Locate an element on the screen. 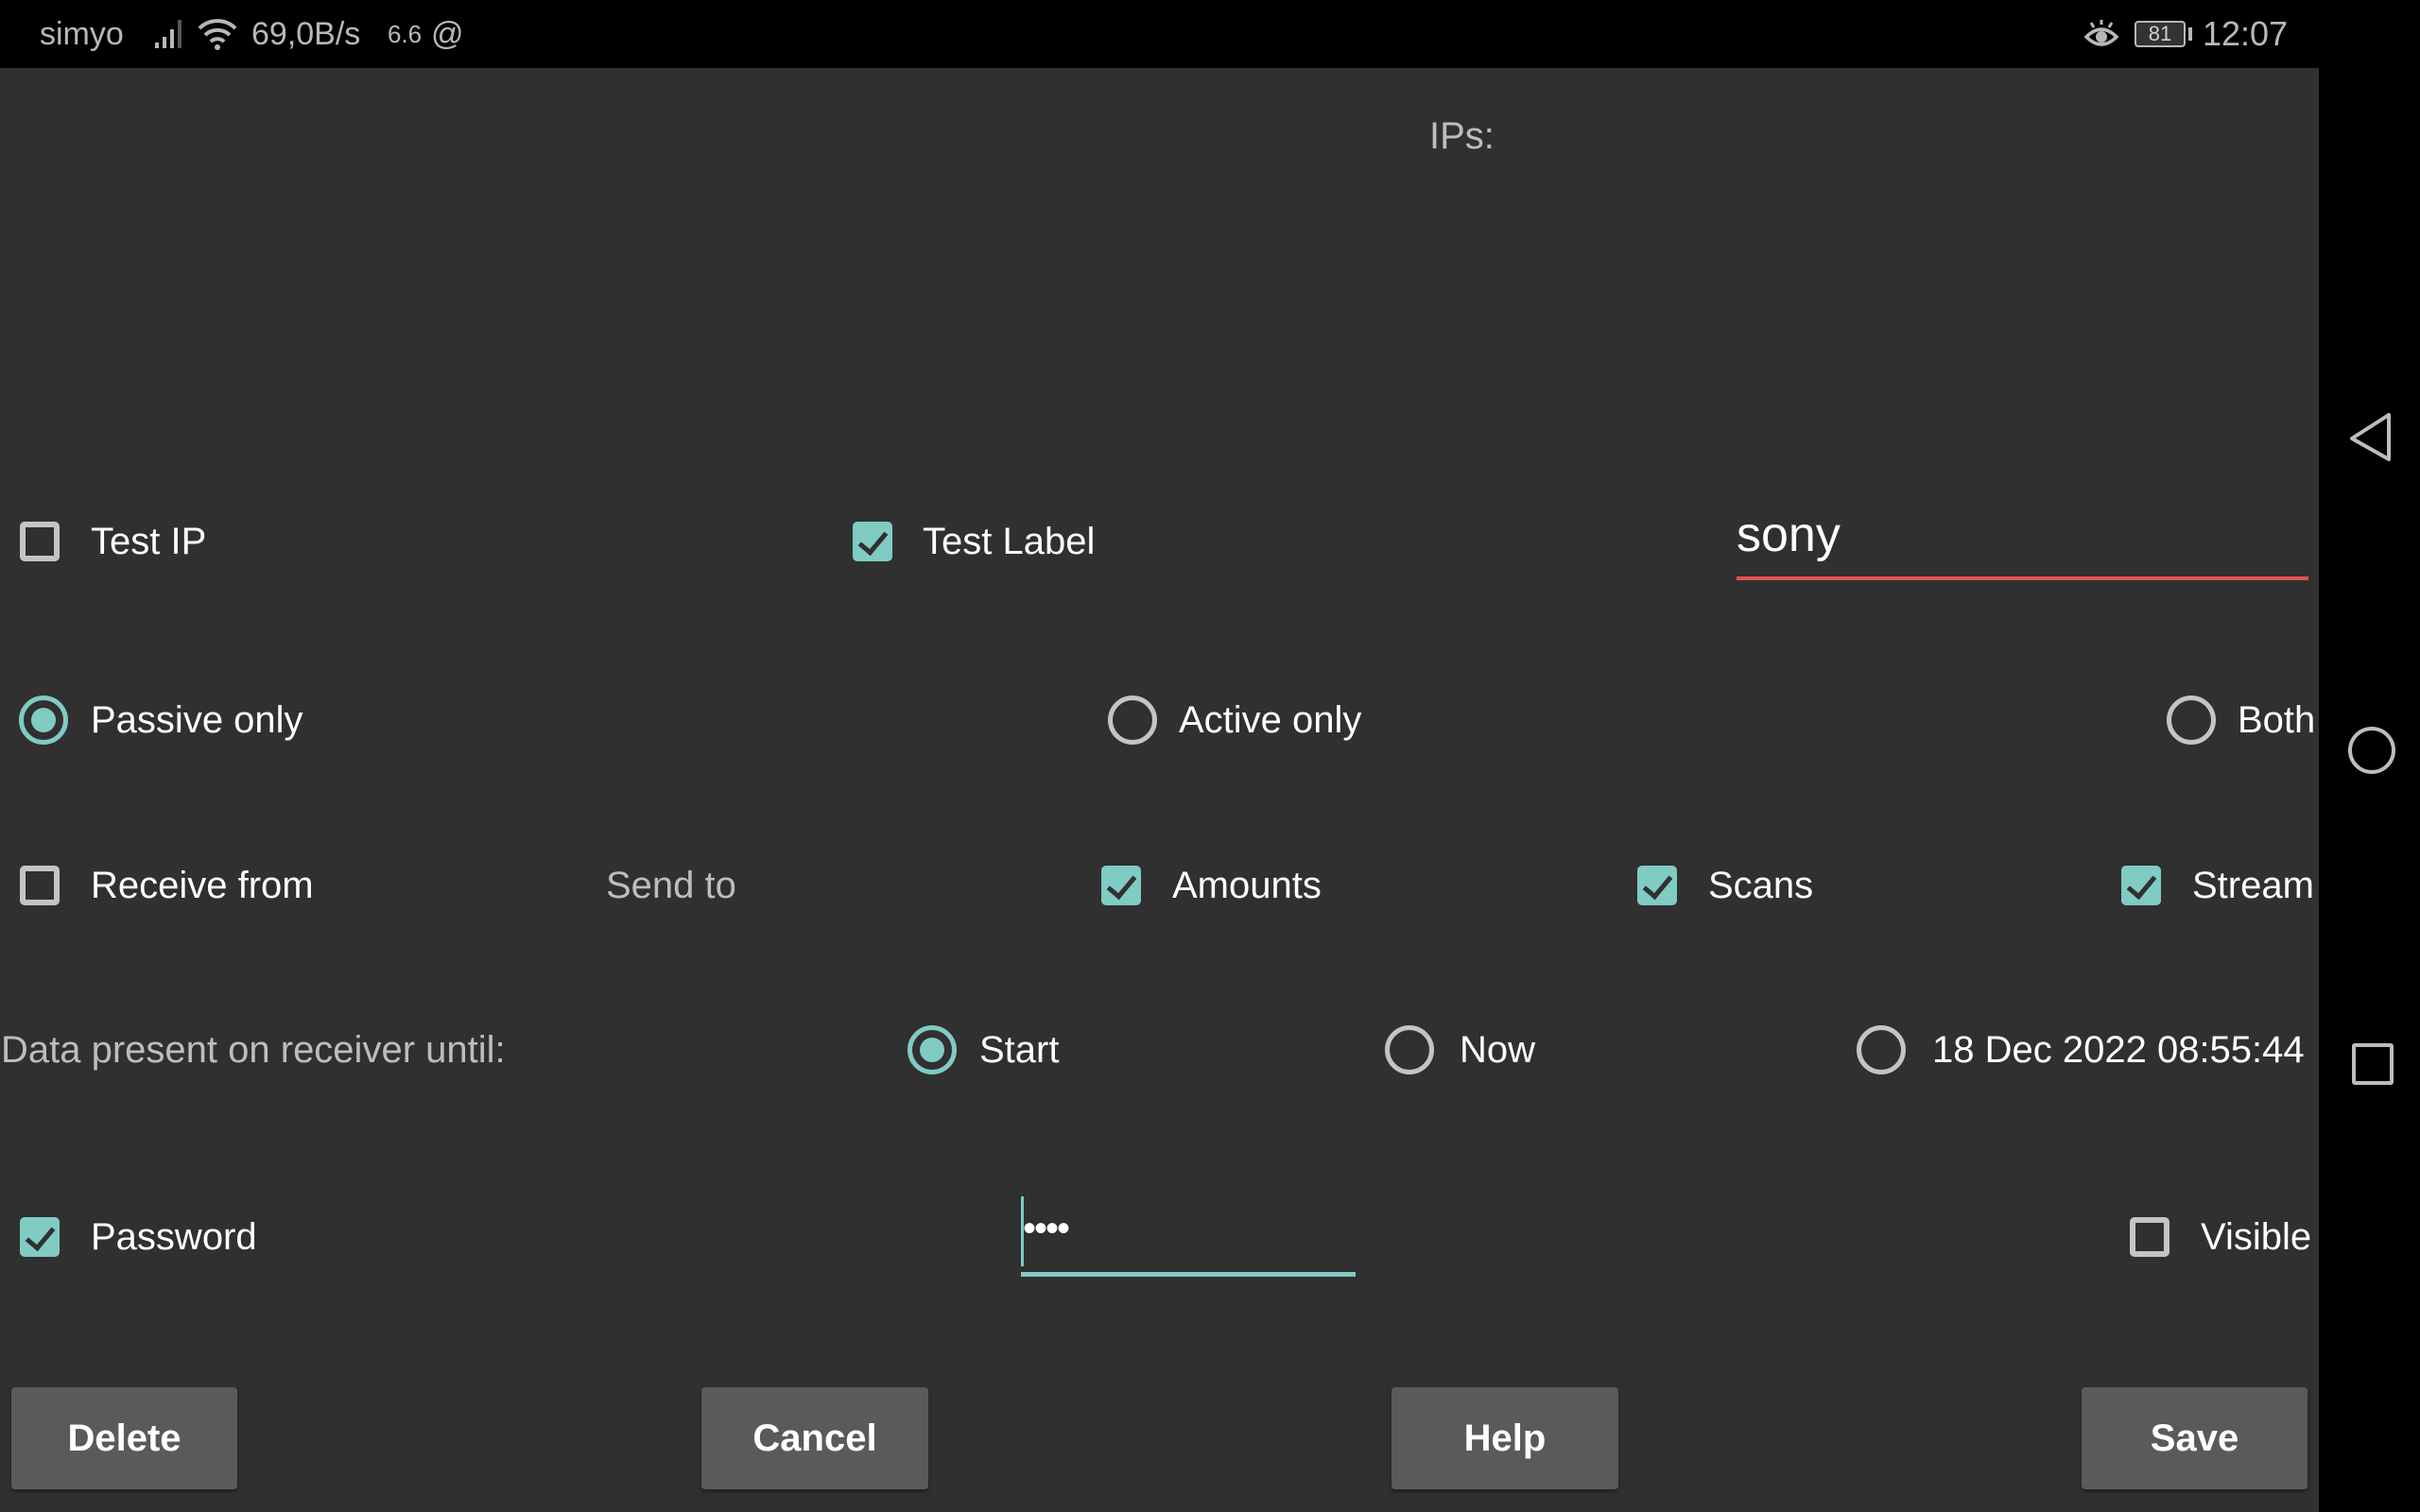 The height and width of the screenshot is (1512, 2420). amounts-checkbox: Amounts is located at coordinates (1267, 885).